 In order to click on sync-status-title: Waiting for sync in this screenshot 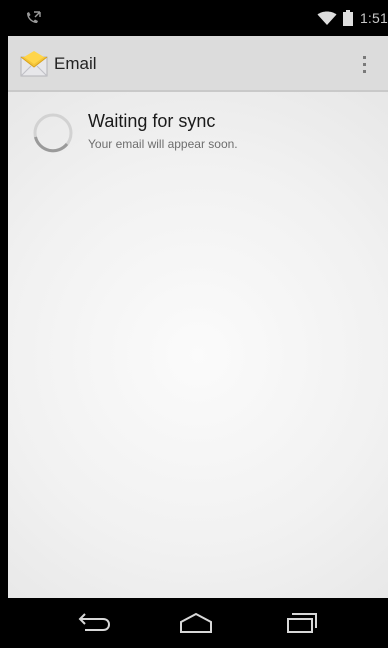, I will do `click(152, 121)`.